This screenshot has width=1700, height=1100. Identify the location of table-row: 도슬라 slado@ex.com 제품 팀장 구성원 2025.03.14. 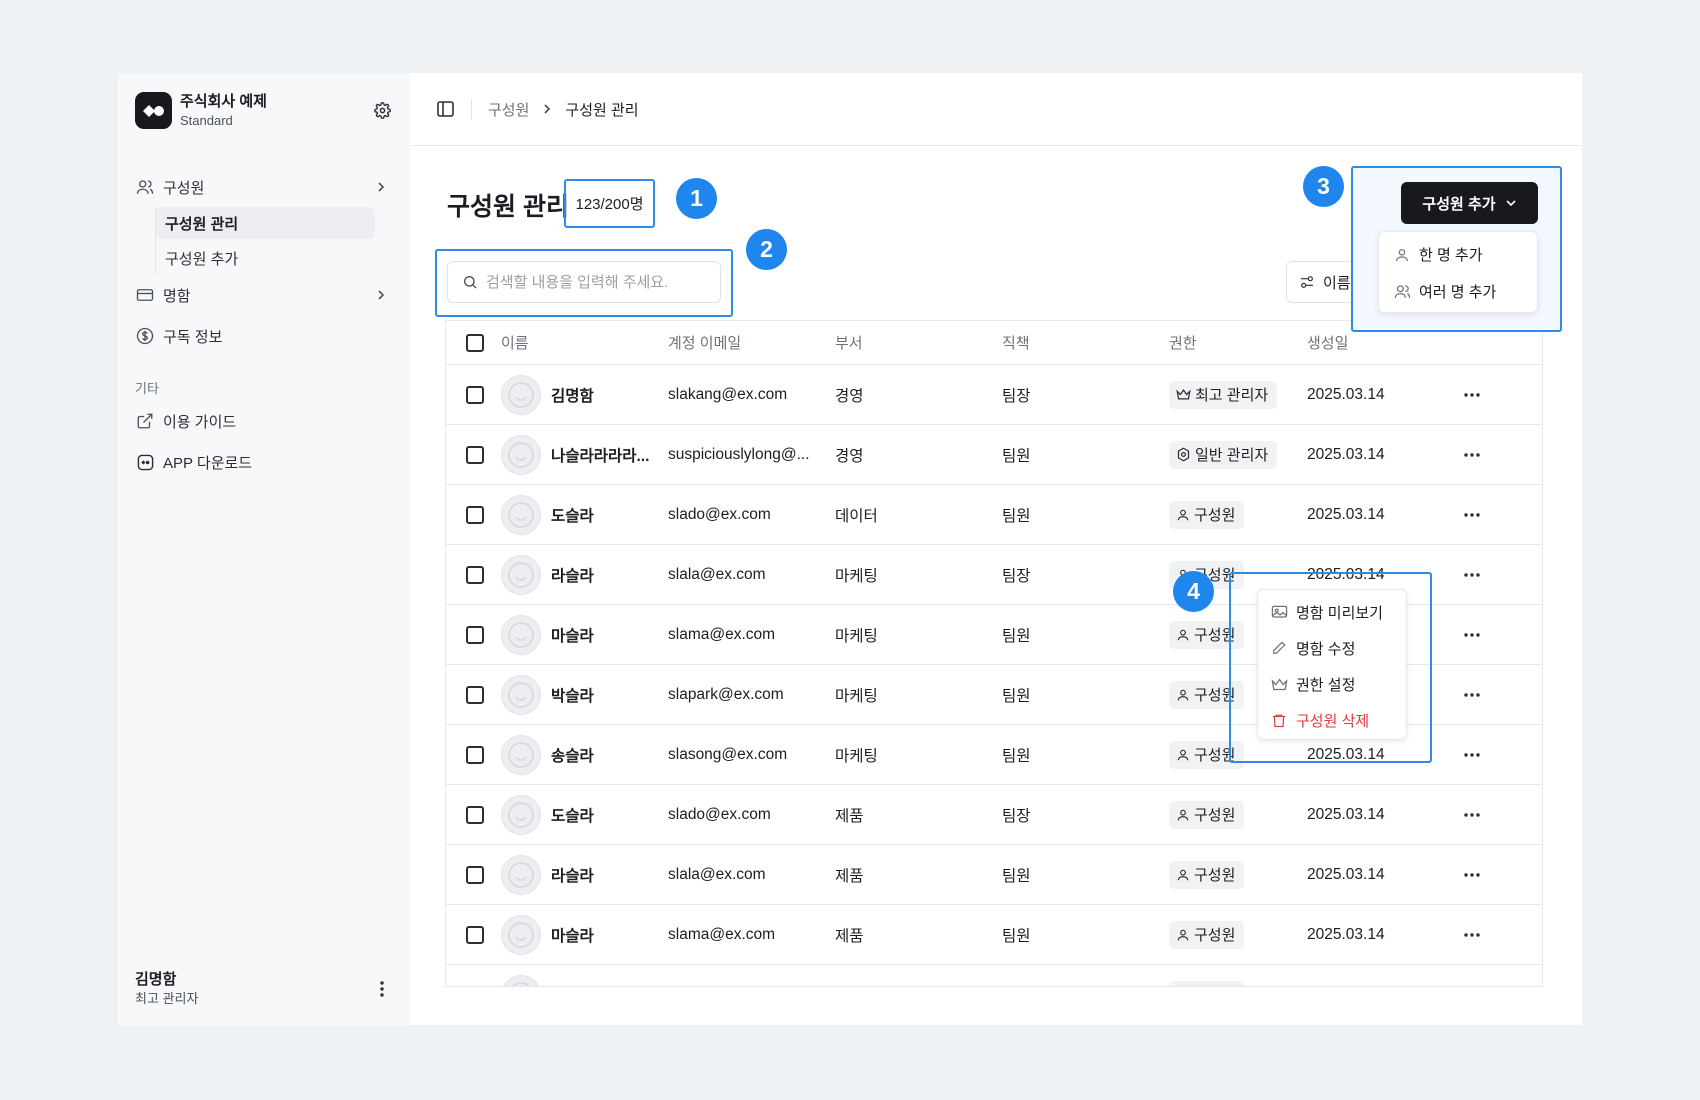
(994, 815).